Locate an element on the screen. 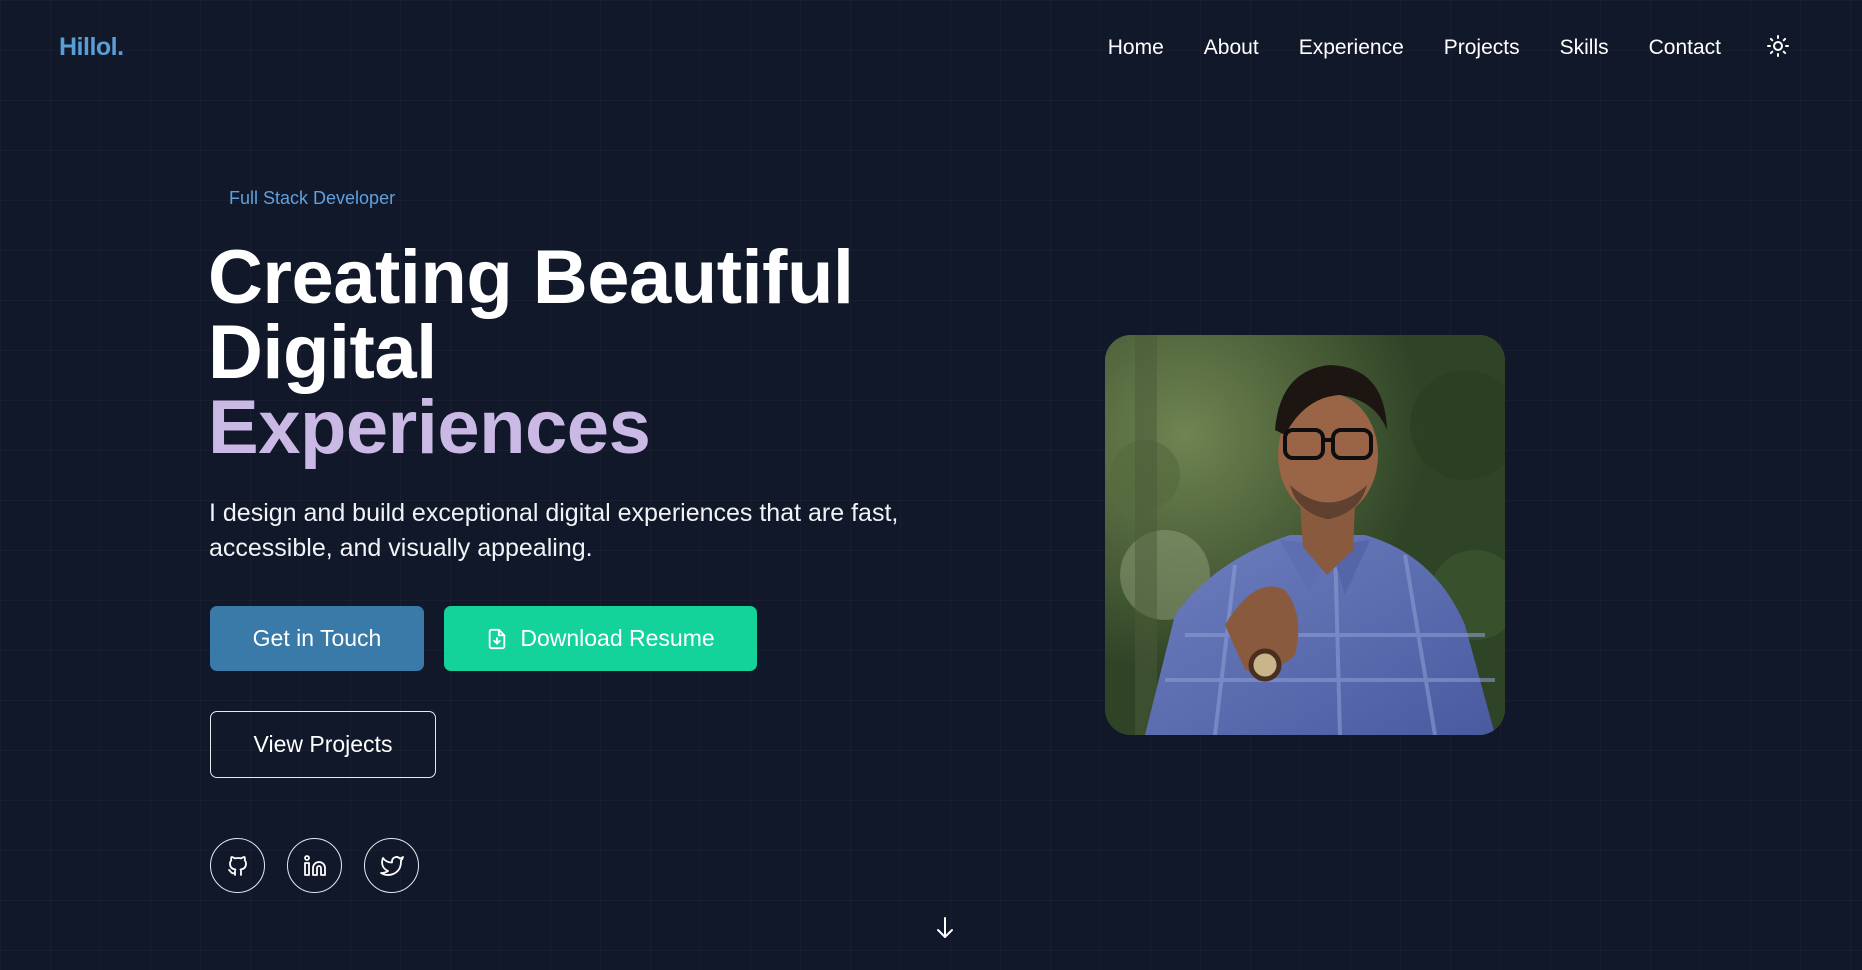  github-icon is located at coordinates (237, 865).